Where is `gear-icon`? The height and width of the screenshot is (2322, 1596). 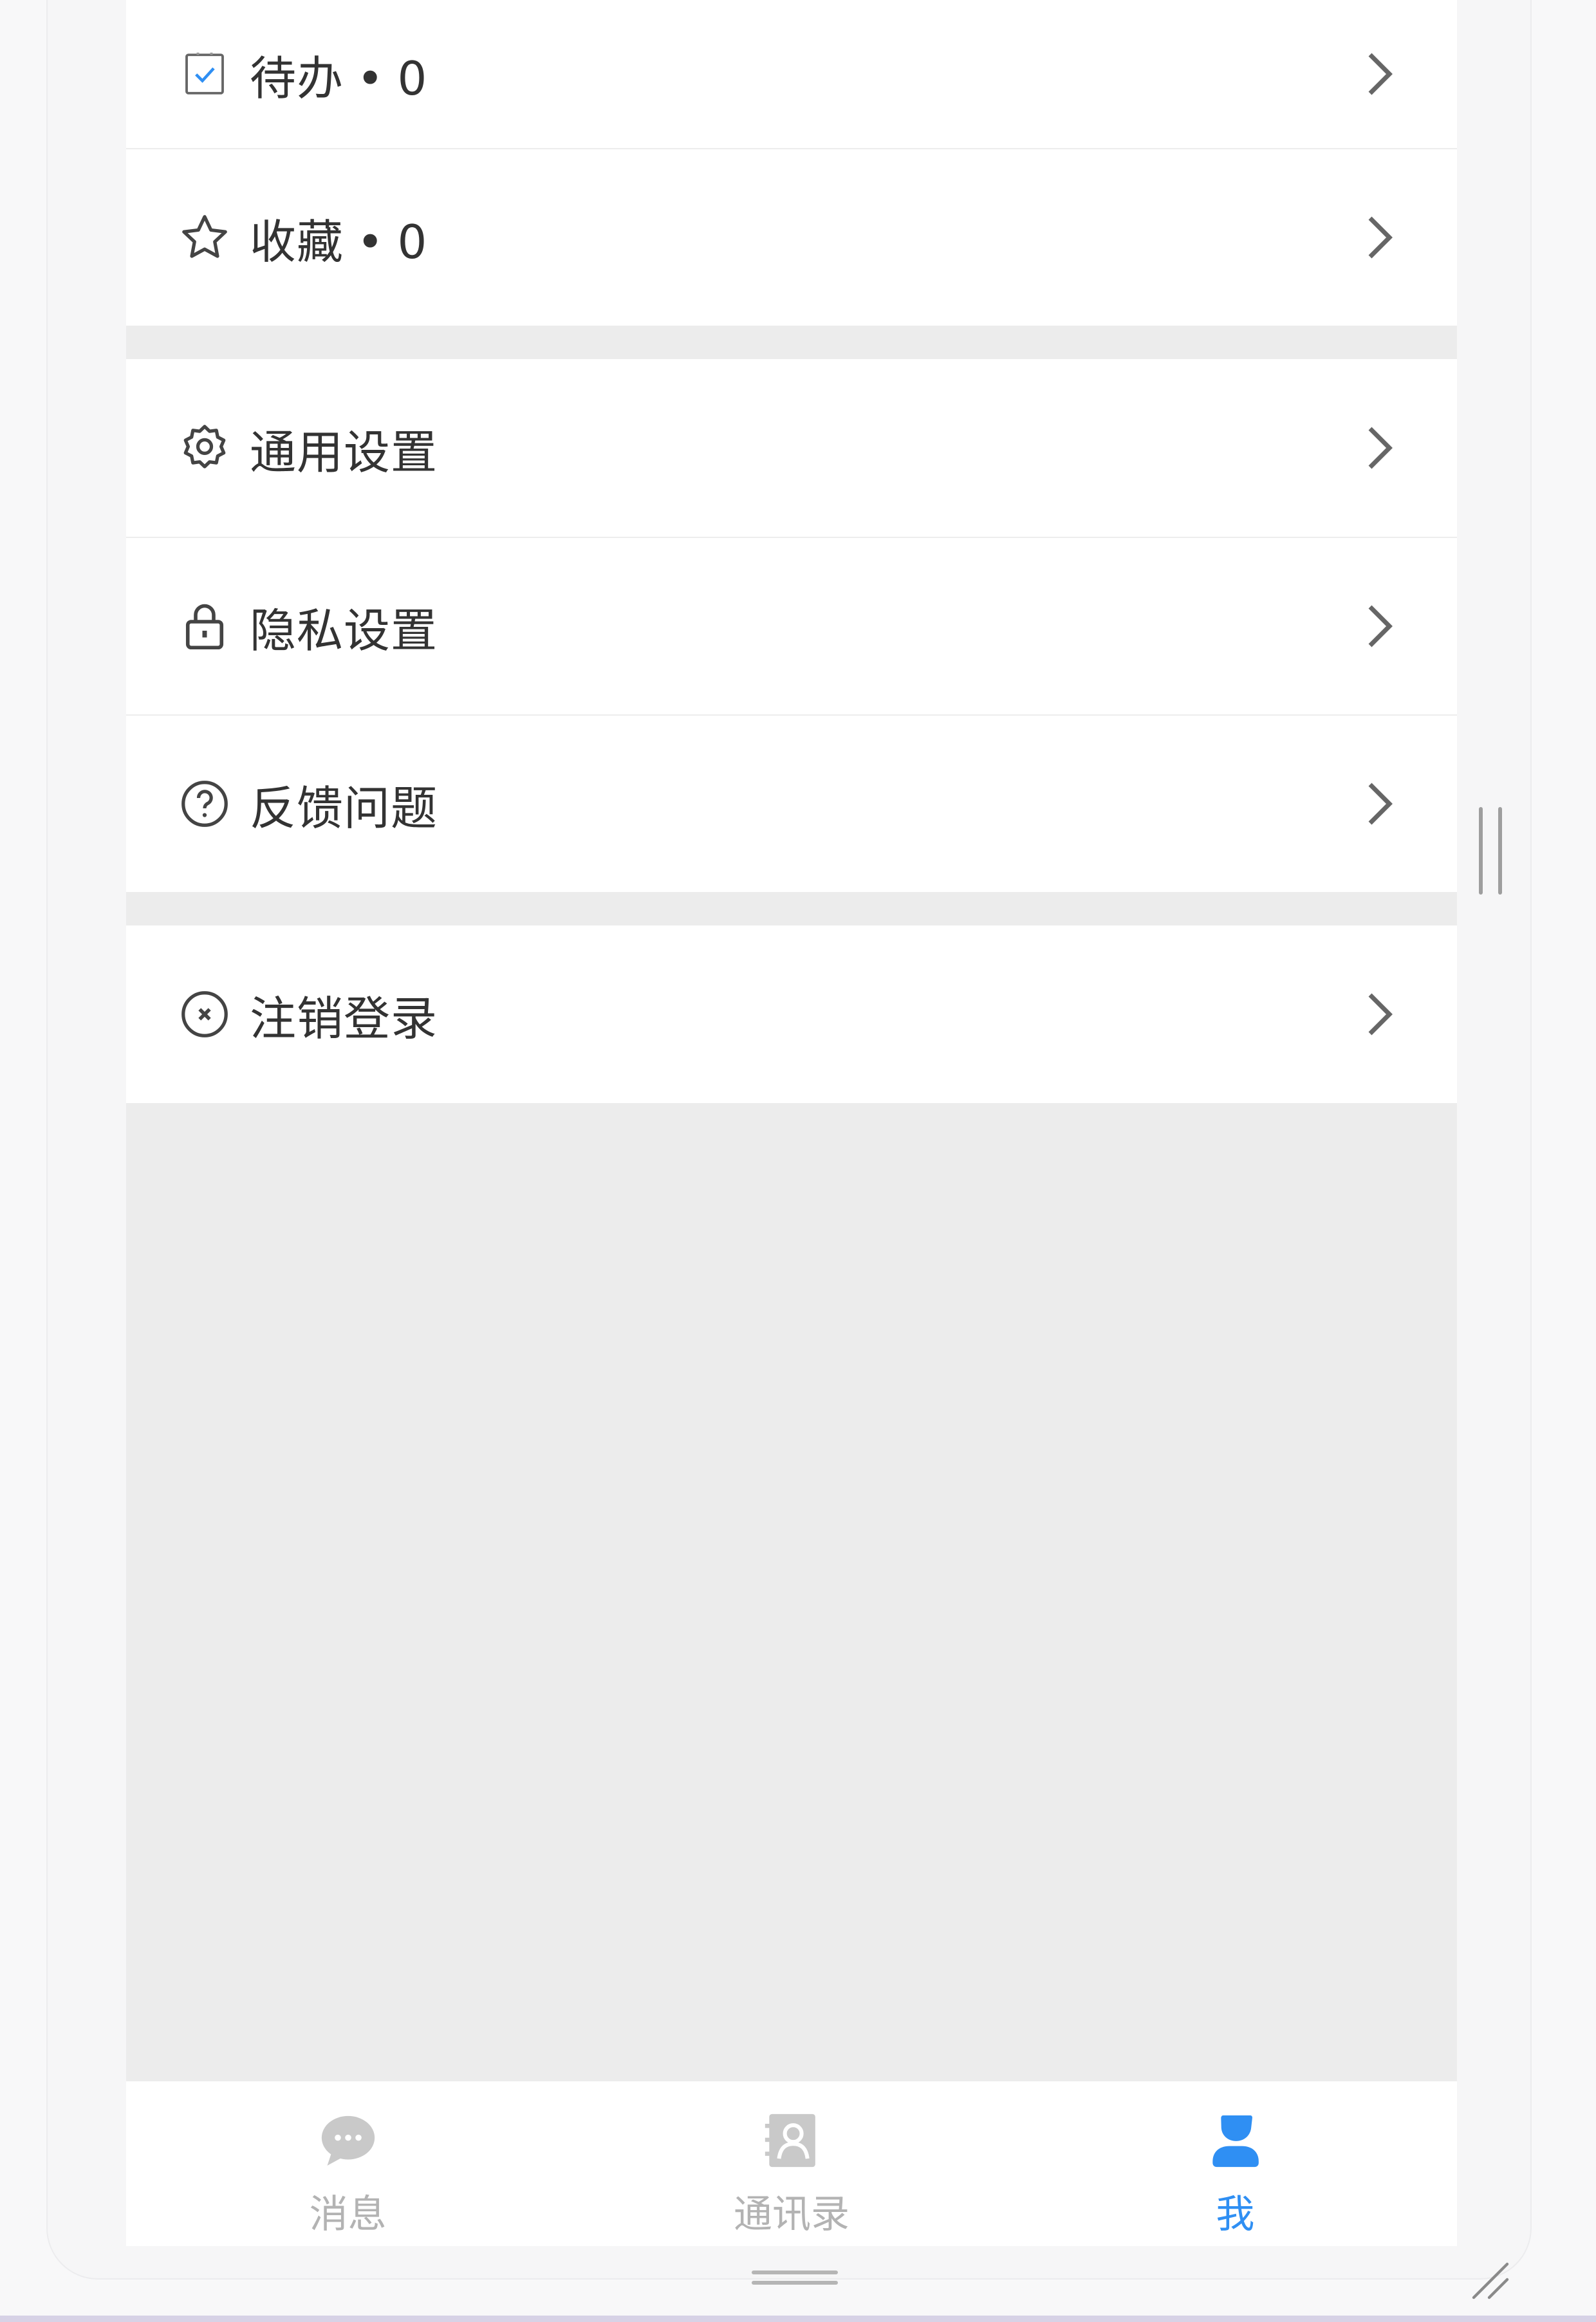
gear-icon is located at coordinates (205, 448).